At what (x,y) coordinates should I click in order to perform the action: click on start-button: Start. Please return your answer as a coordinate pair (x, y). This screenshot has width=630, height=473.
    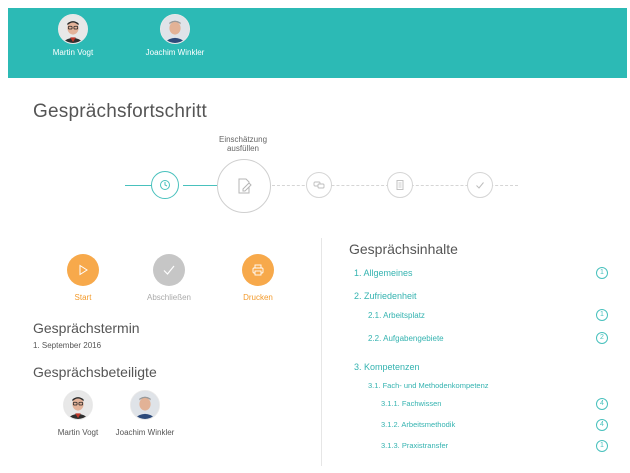
    Looking at the image, I should click on (83, 278).